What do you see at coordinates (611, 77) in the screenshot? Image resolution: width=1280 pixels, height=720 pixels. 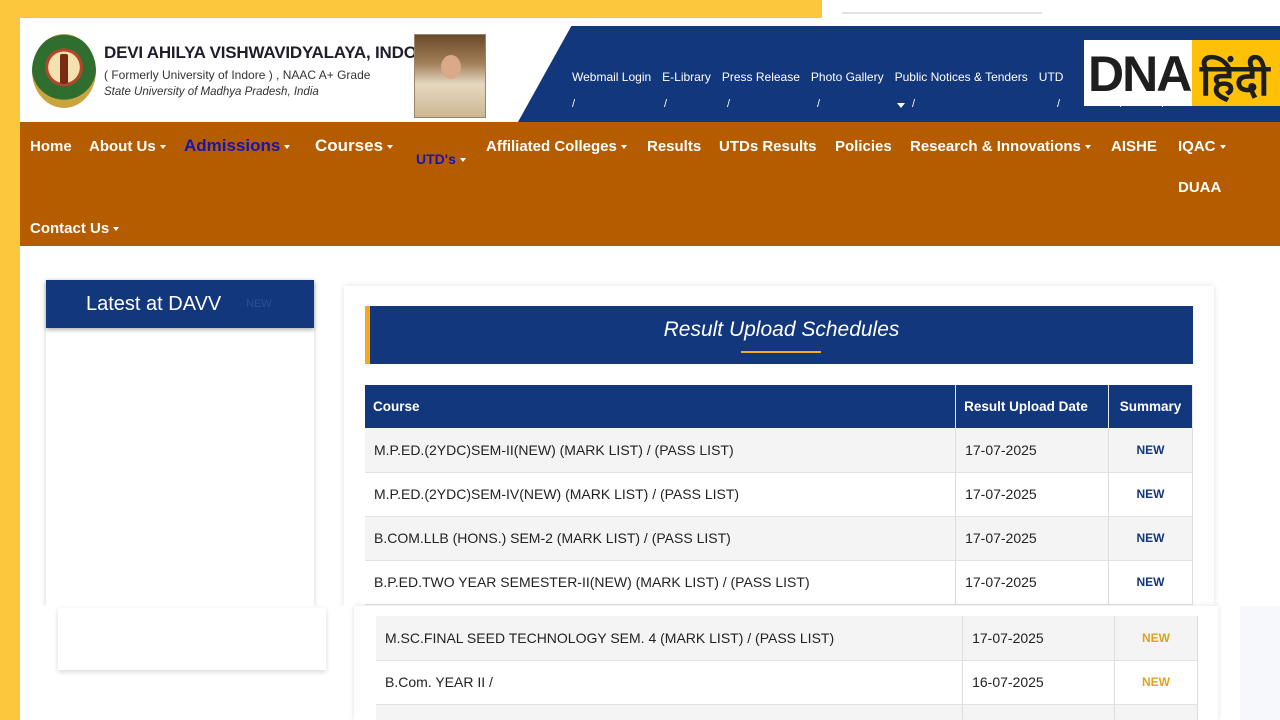 I see `top-link-webmail: Webmail Login` at bounding box center [611, 77].